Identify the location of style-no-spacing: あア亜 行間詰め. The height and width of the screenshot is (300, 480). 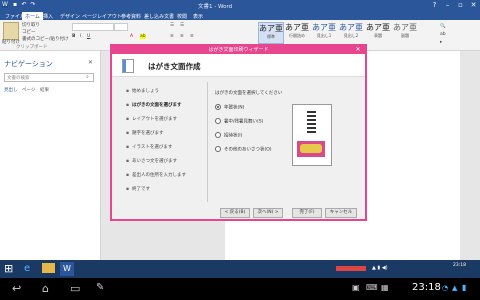
(297, 32).